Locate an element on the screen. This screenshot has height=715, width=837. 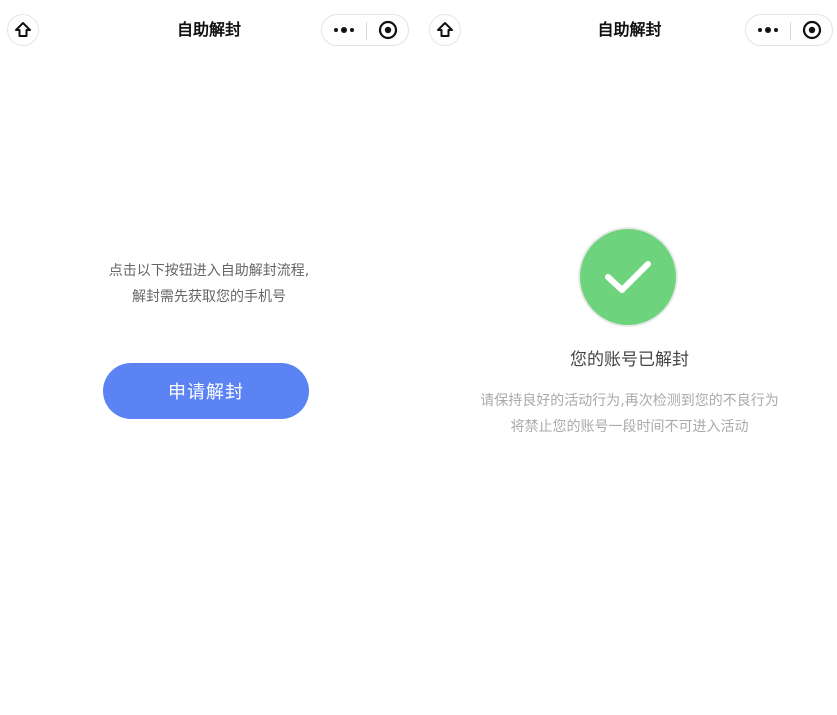
apply-unblock-button: 申请解封 is located at coordinates (206, 391).